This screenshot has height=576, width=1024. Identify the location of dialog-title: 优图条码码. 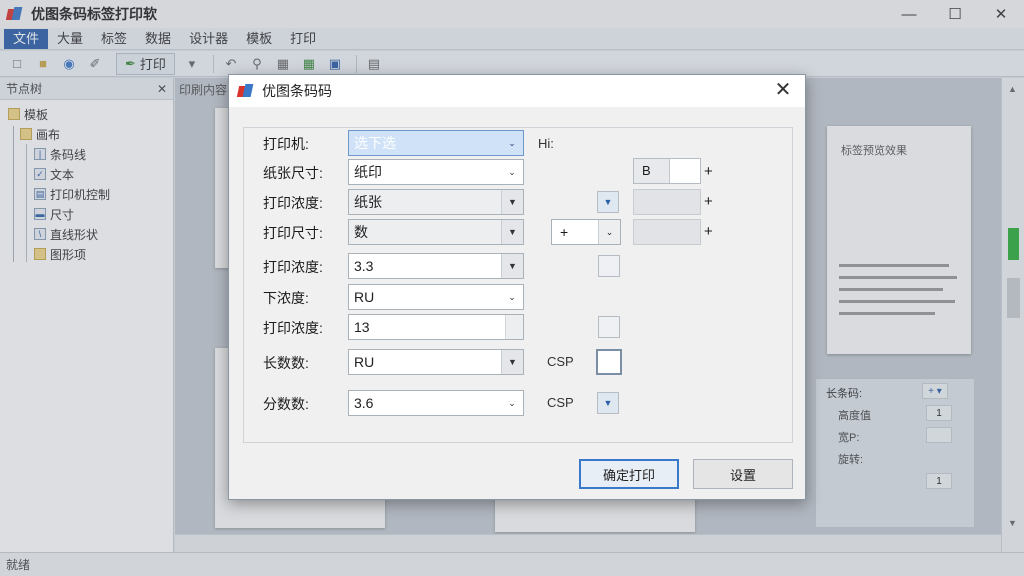
(297, 91).